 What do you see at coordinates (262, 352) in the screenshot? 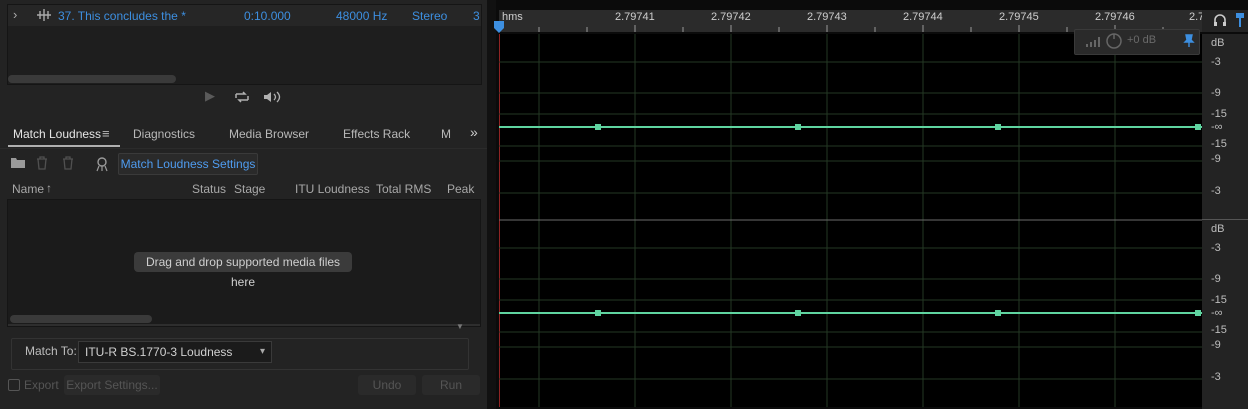
I see `chevron-down-icon: ▾` at bounding box center [262, 352].